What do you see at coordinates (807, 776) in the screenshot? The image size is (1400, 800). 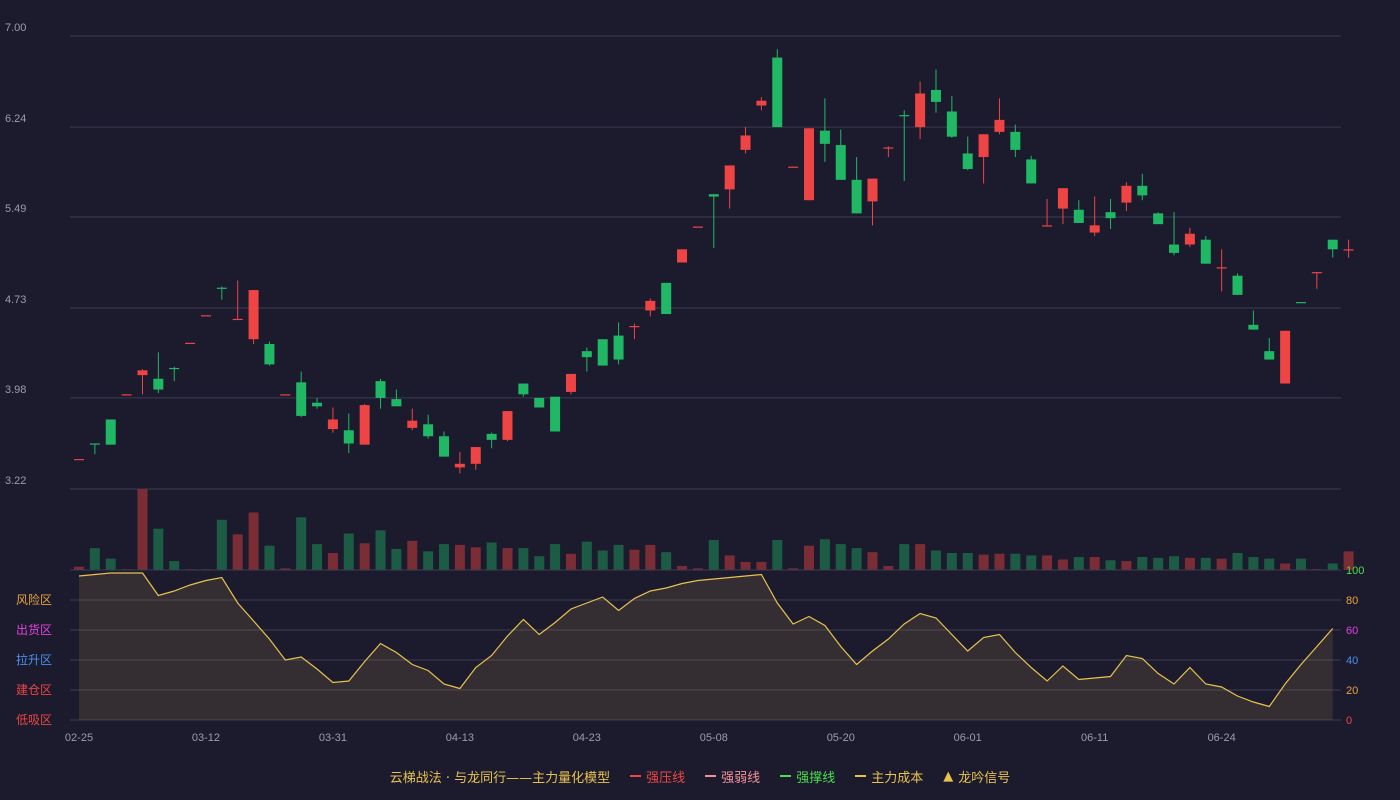 I see `legend-item-support: 强撑线` at bounding box center [807, 776].